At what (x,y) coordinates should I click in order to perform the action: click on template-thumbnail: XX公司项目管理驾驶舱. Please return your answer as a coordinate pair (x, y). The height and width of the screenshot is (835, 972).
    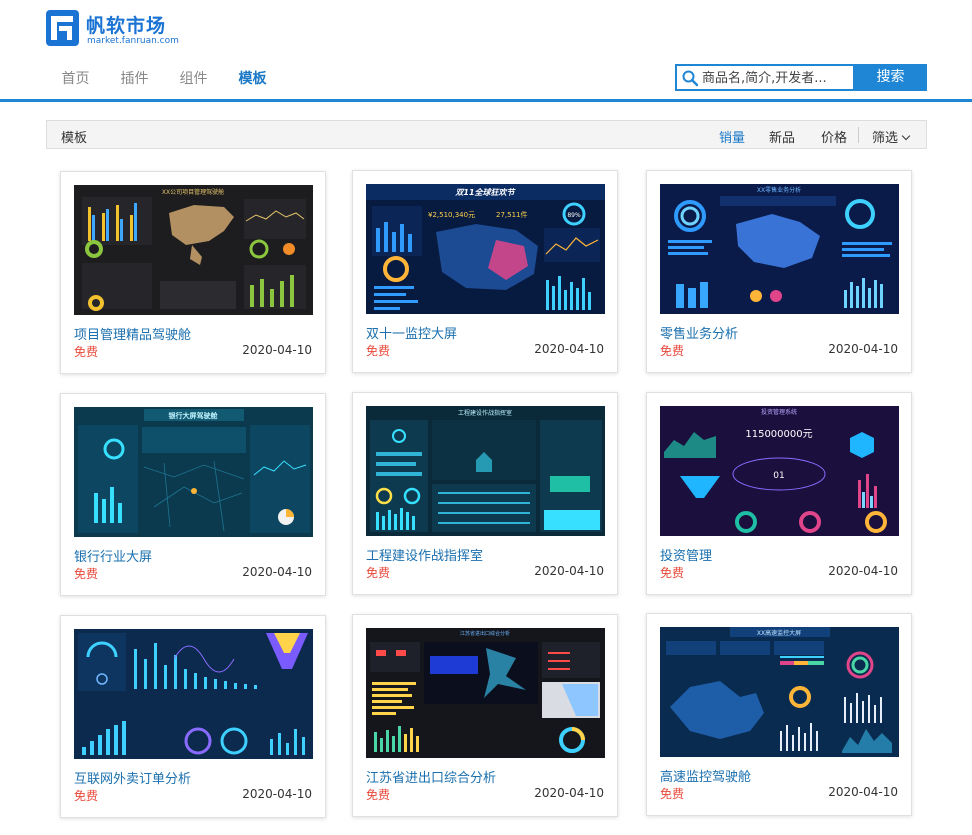
    Looking at the image, I should click on (193, 250).